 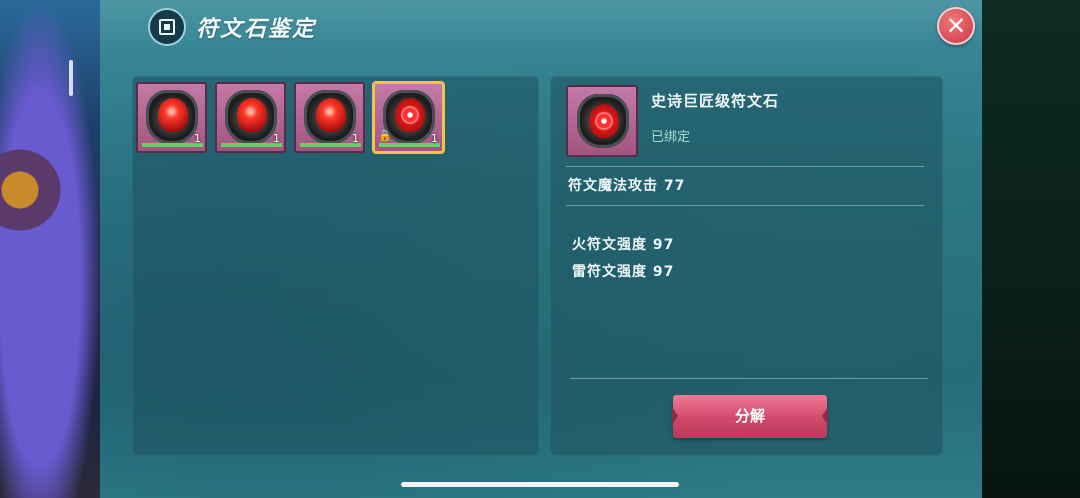 What do you see at coordinates (256, 29) in the screenshot?
I see `dialog-title: 符文石鉴定` at bounding box center [256, 29].